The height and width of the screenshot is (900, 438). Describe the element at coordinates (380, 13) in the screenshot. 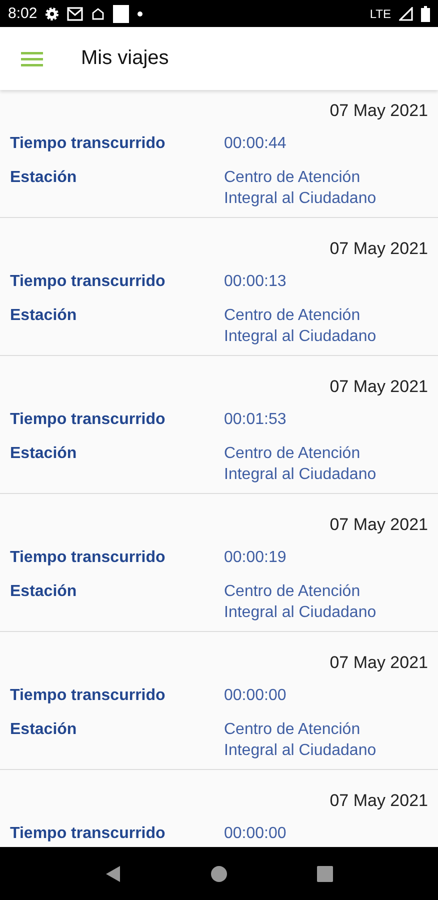

I see `network-type: LTE` at that location.